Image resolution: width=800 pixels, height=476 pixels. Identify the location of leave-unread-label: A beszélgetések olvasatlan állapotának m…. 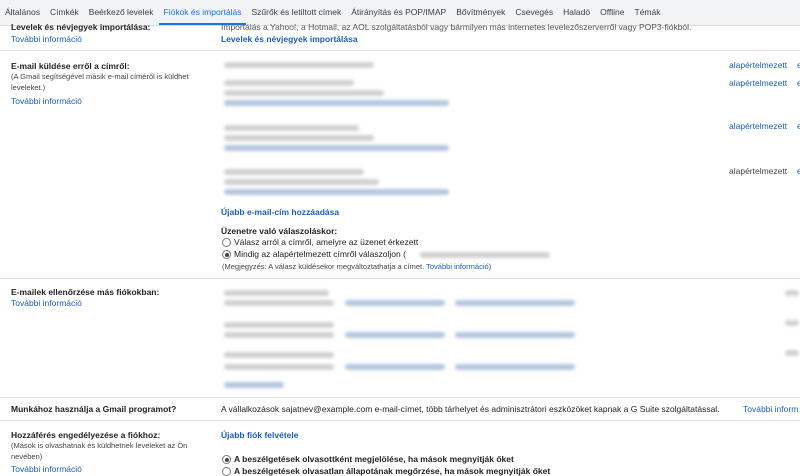
(392, 471).